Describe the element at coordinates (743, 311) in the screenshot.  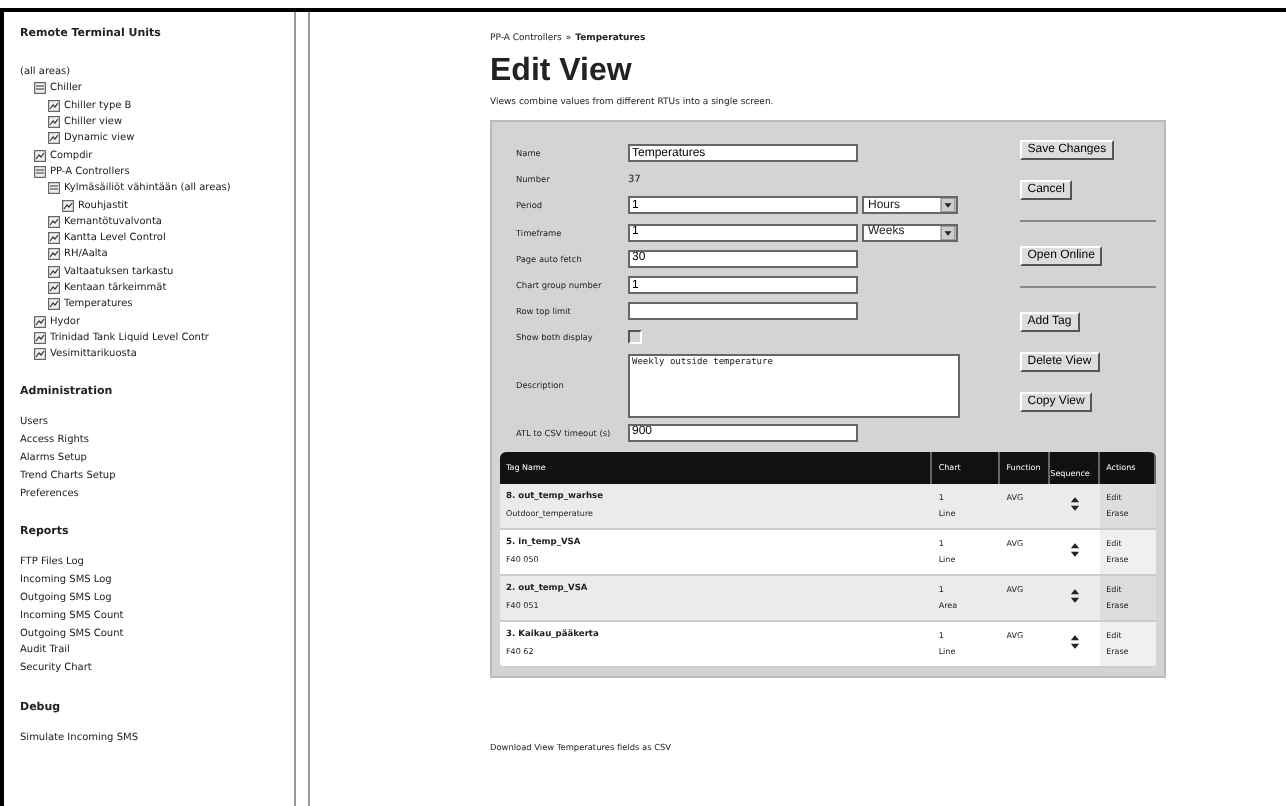
I see `text-field` at that location.